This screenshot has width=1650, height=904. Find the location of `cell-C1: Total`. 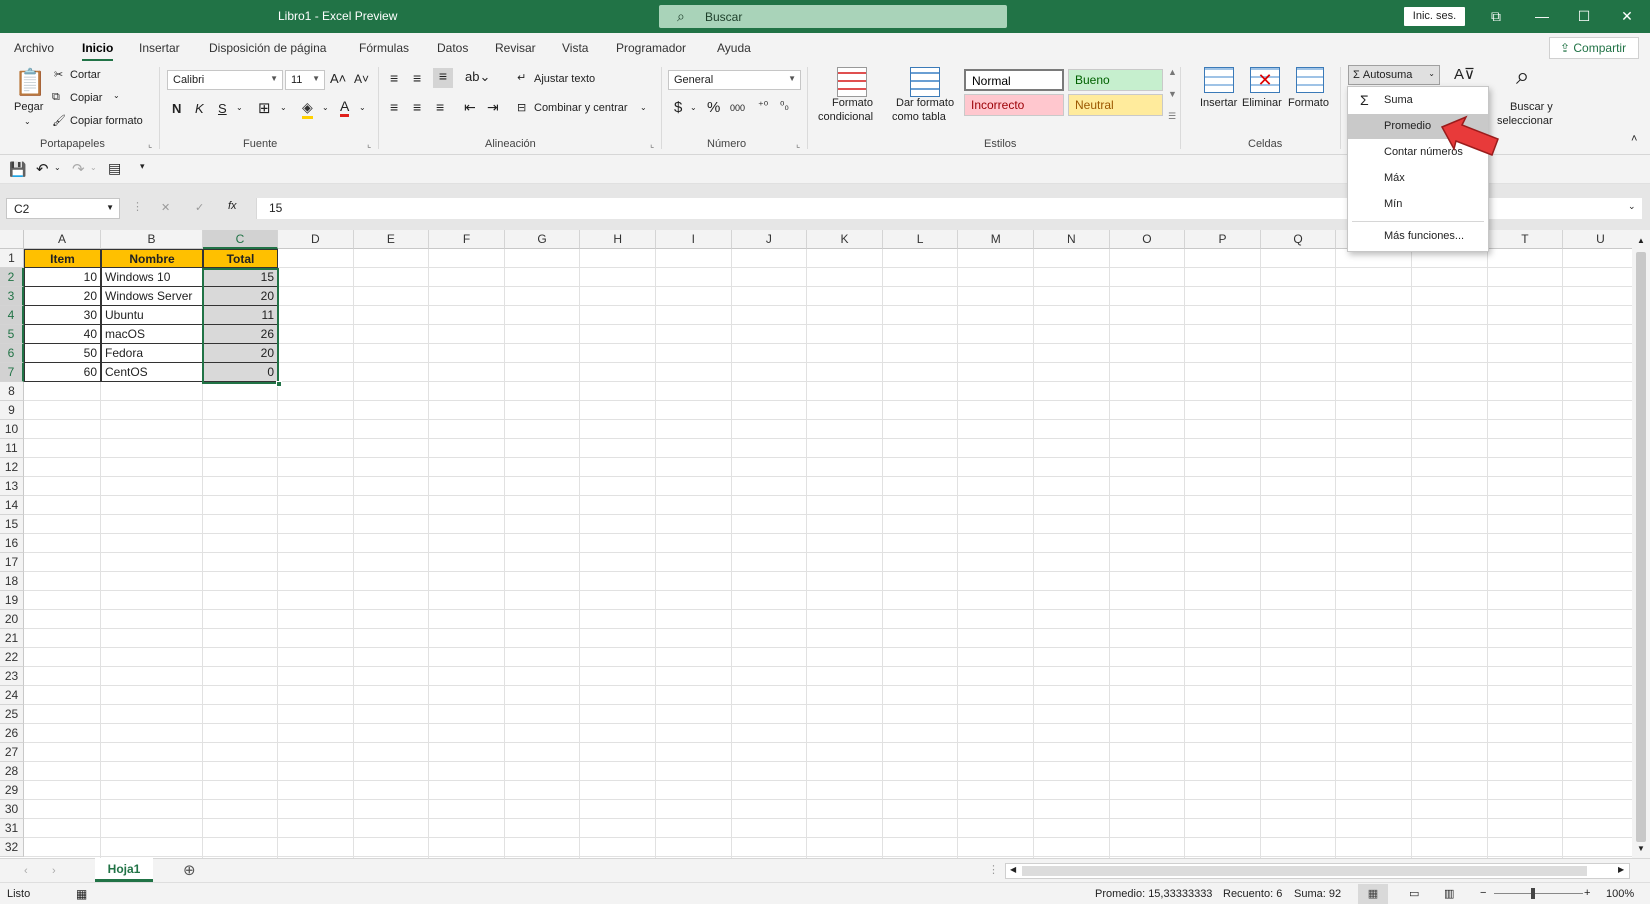

cell-C1: Total is located at coordinates (240, 258).